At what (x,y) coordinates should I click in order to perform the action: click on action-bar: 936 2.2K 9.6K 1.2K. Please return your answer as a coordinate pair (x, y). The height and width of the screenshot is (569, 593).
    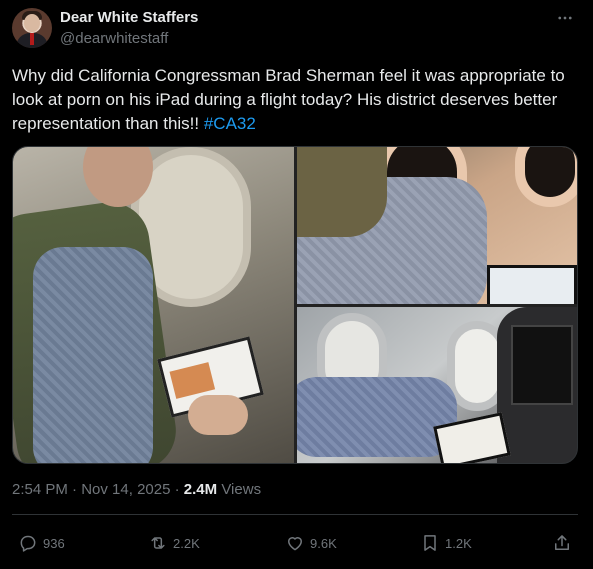
    Looking at the image, I should click on (296, 543).